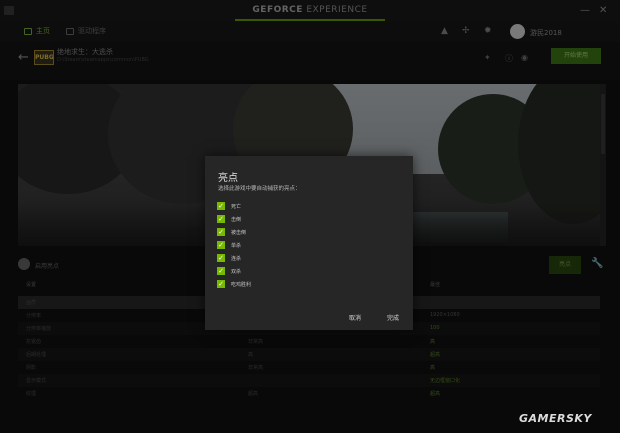  Describe the element at coordinates (234, 284) in the screenshot. I see `option-chicken-dinner: ✓ 吃鸡胜利` at that location.